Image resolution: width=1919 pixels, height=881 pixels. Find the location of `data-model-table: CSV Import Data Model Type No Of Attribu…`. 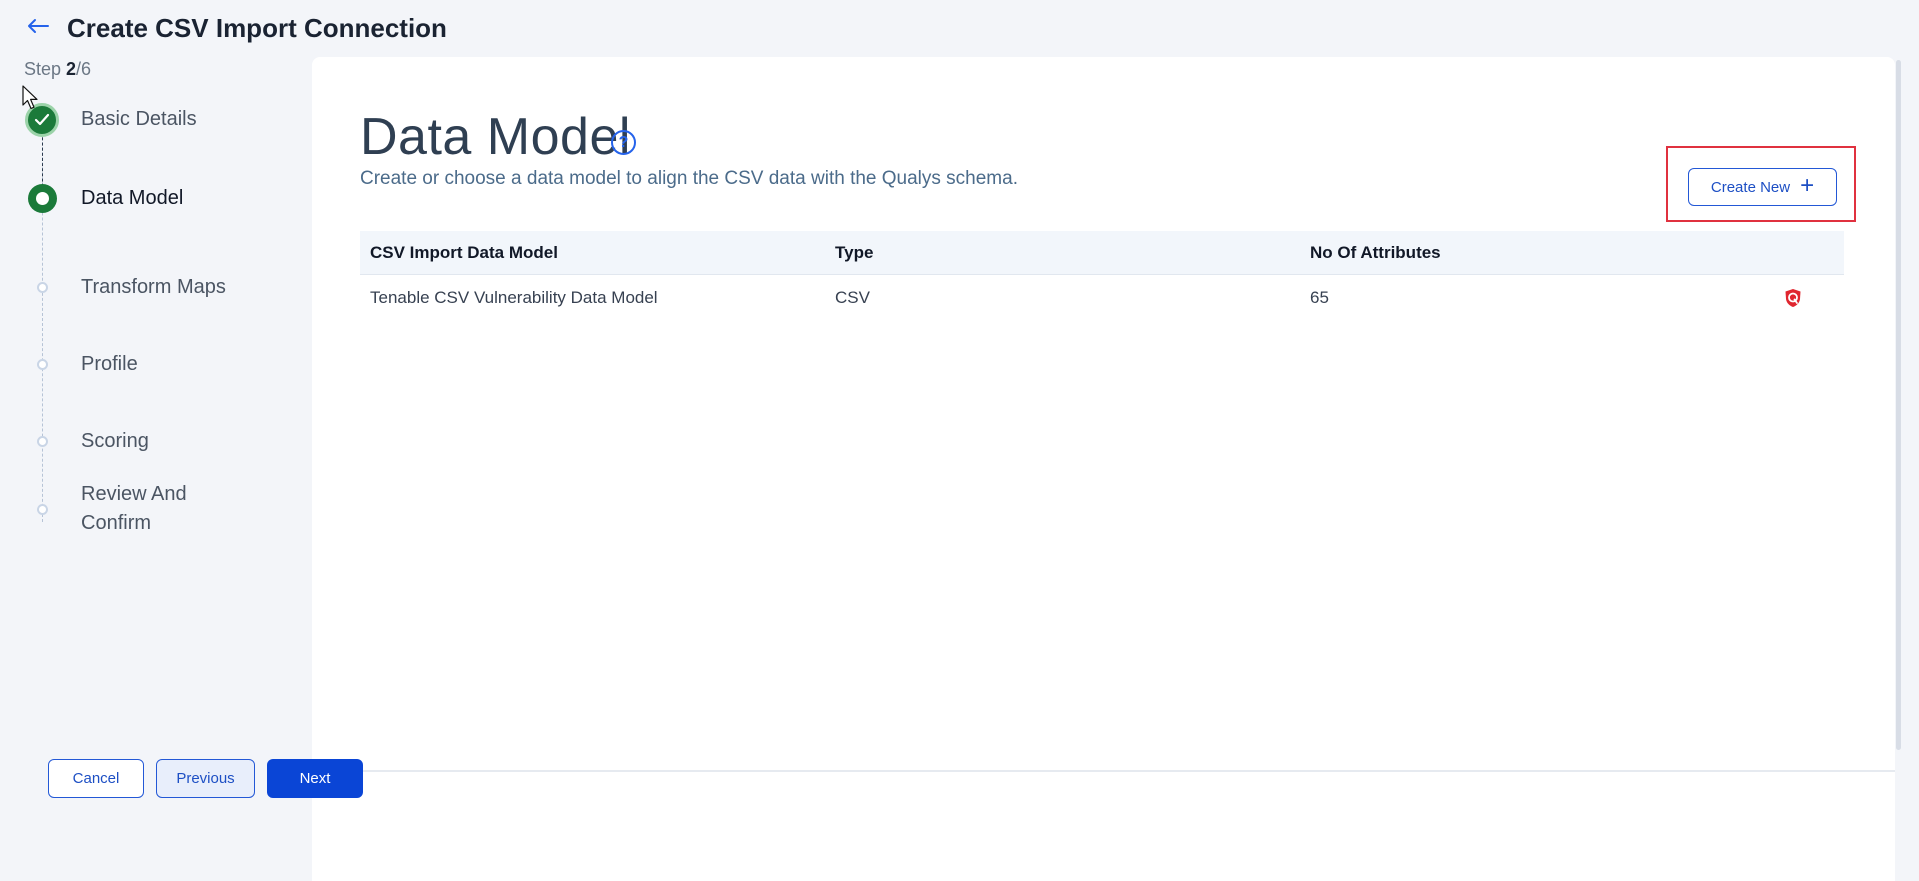

data-model-table: CSV Import Data Model Type No Of Attribu… is located at coordinates (1102, 276).